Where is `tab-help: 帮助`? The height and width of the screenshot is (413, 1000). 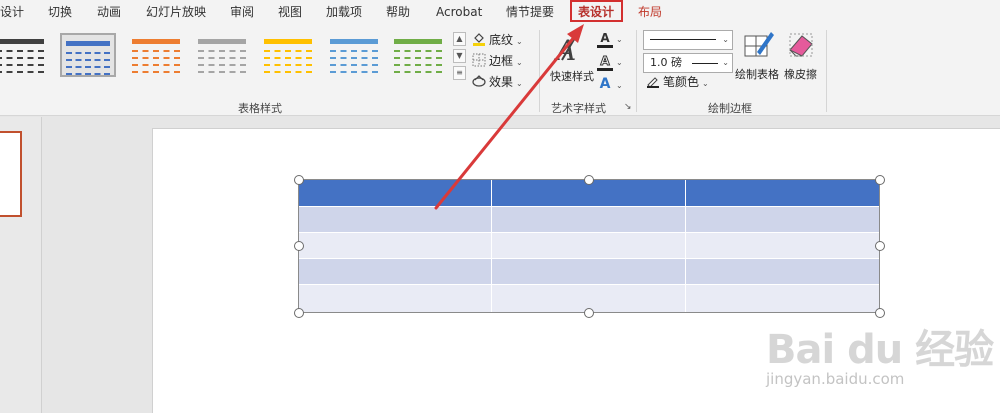 tab-help: 帮助 is located at coordinates (398, 12).